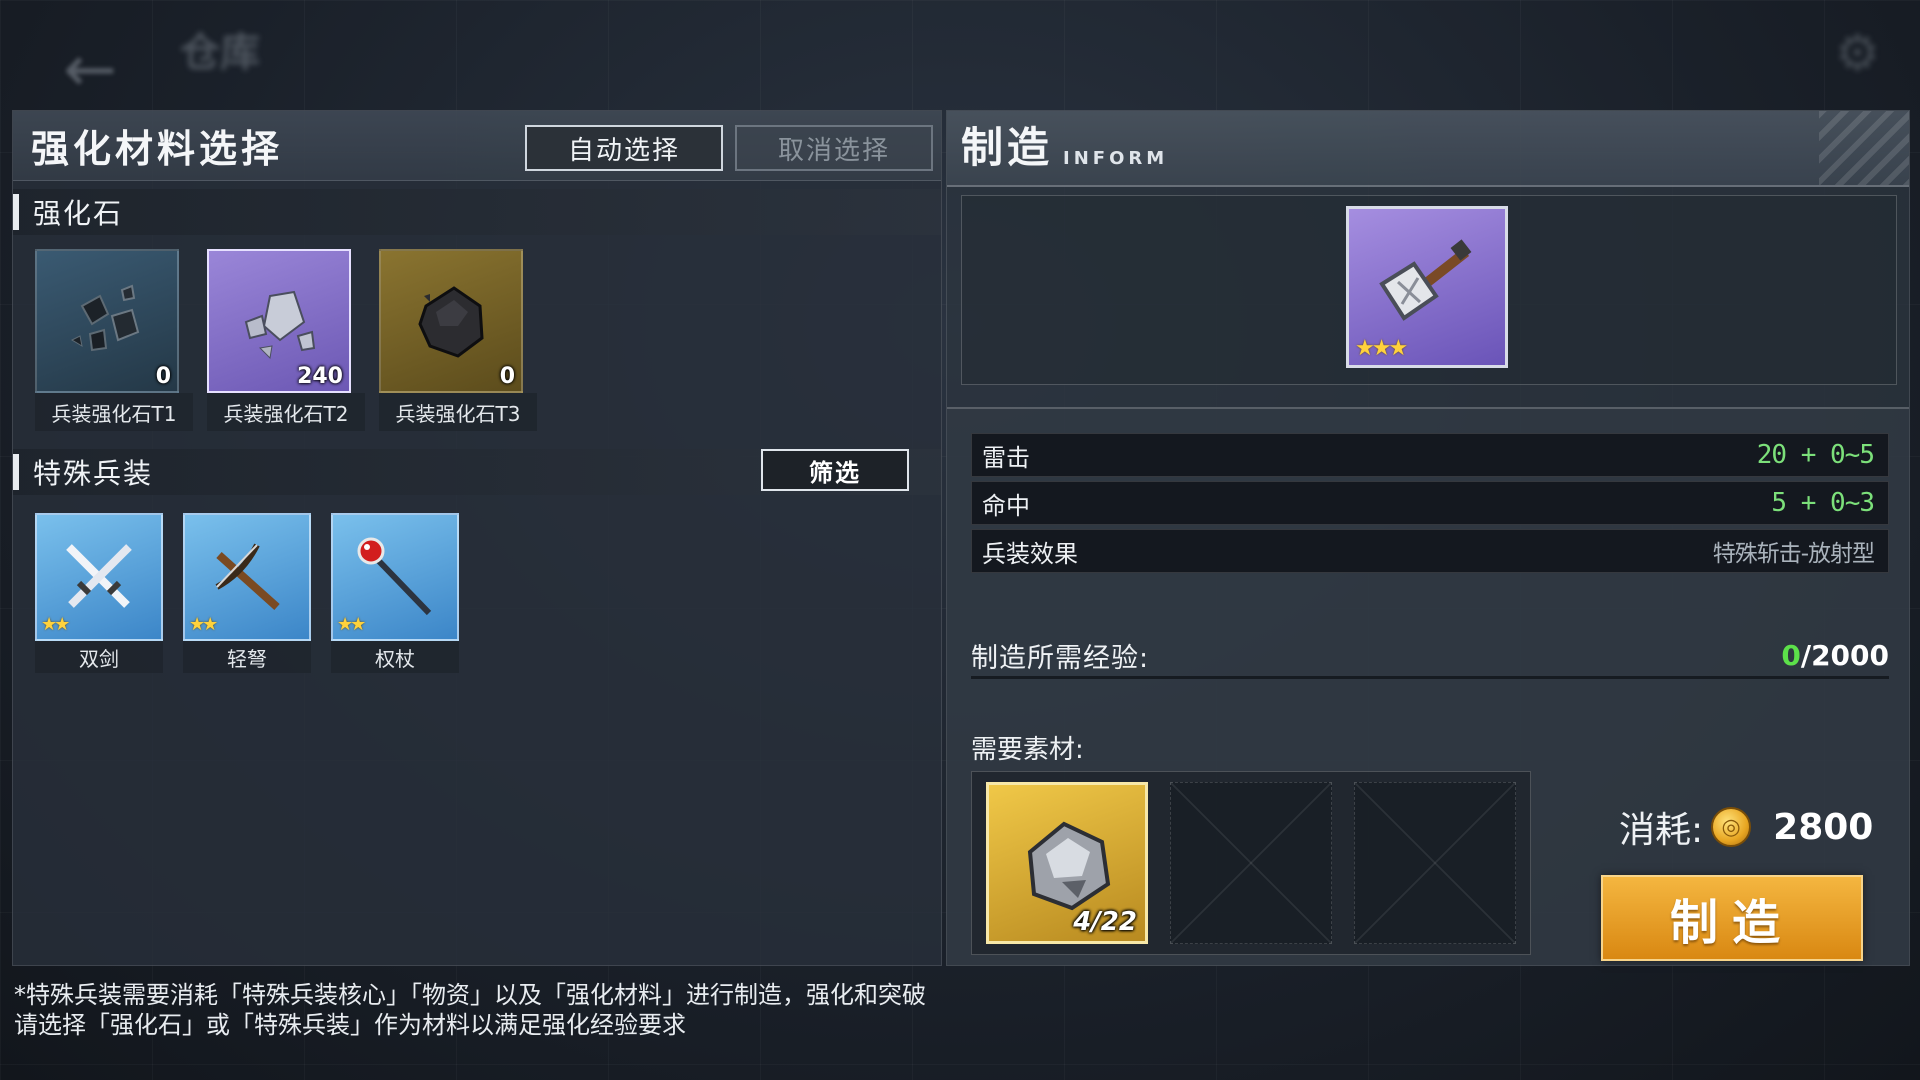  I want to click on stat-label: 兵装效果, so click(1030, 553).